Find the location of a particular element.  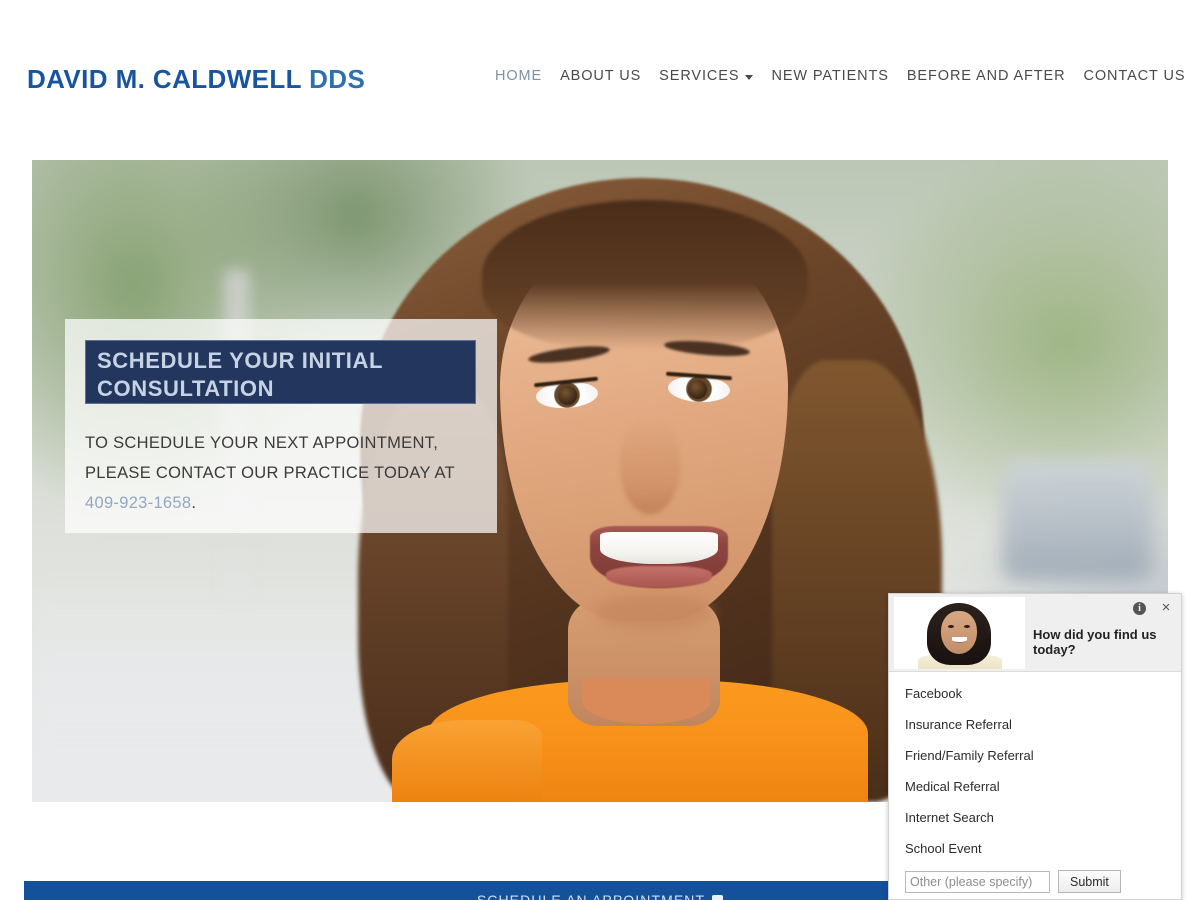

survey-option-insurance-referral: Insurance Referral is located at coordinates (1035, 724).